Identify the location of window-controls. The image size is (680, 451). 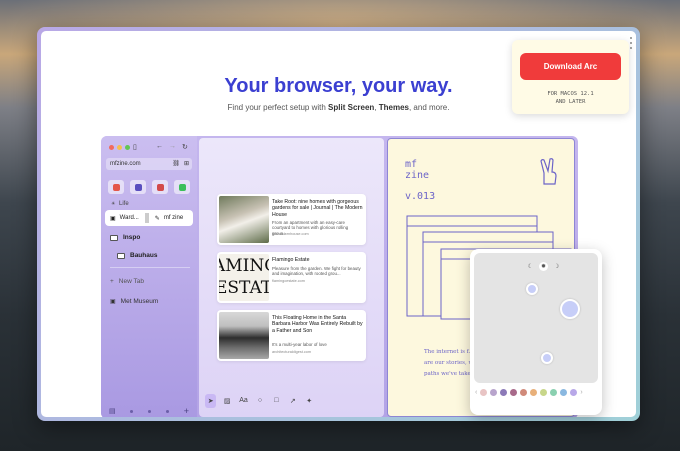
(119, 147).